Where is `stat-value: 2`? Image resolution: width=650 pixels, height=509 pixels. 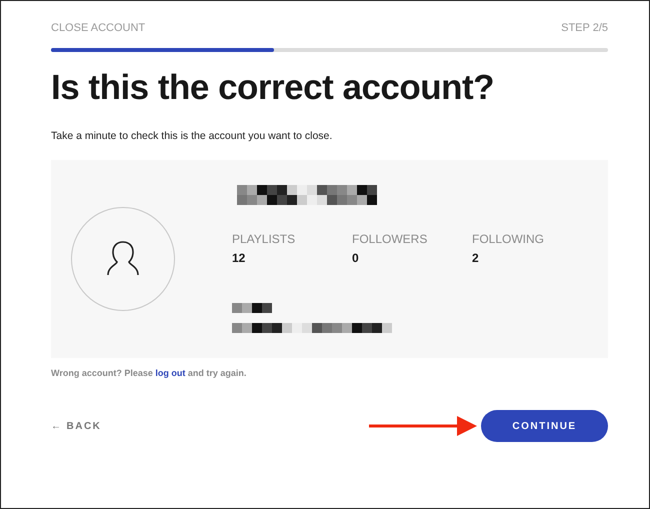
stat-value: 2 is located at coordinates (476, 258).